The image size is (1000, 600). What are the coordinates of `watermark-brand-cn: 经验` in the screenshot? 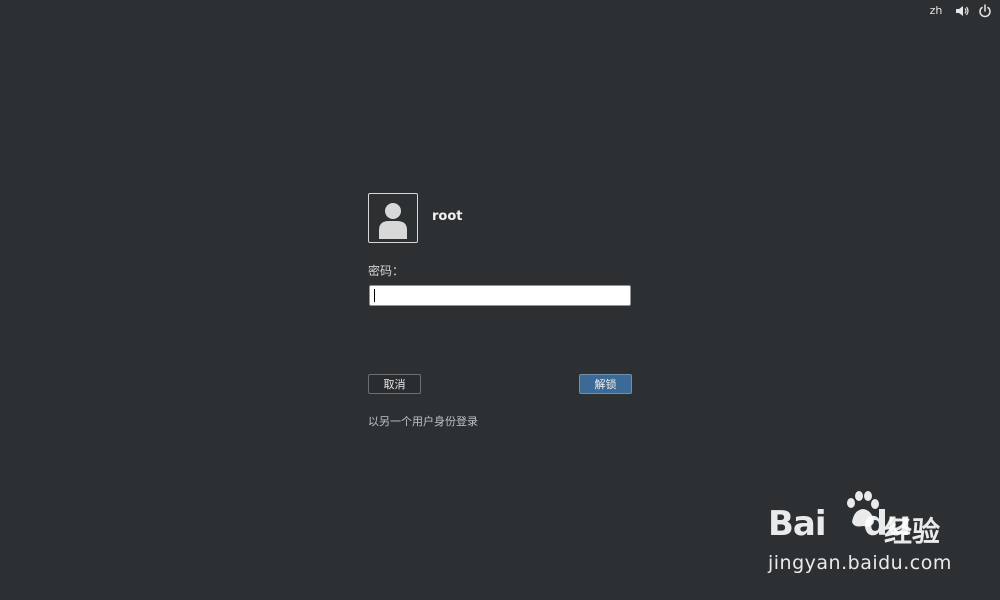 It's located at (912, 531).